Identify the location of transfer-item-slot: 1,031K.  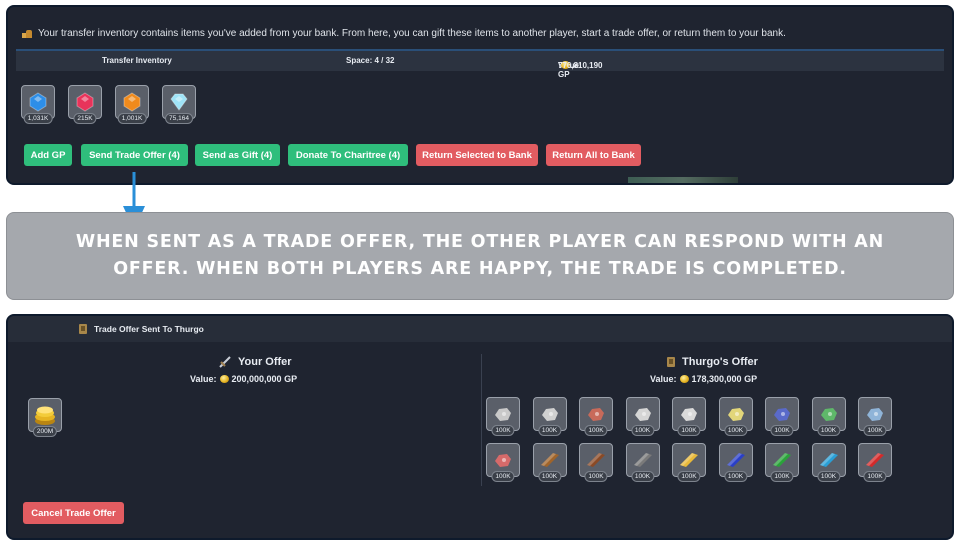
(38, 104).